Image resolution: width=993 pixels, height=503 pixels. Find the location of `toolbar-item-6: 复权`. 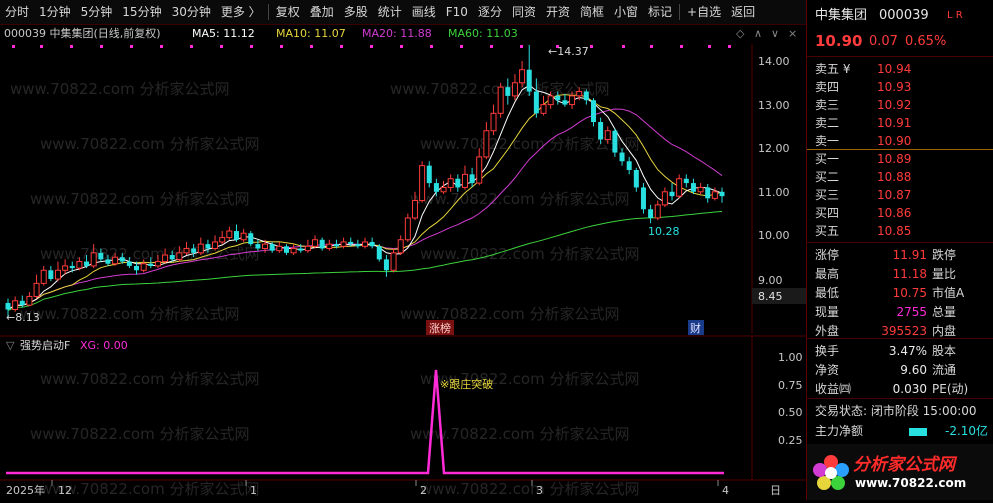

toolbar-item-6: 复权 is located at coordinates (288, 12).